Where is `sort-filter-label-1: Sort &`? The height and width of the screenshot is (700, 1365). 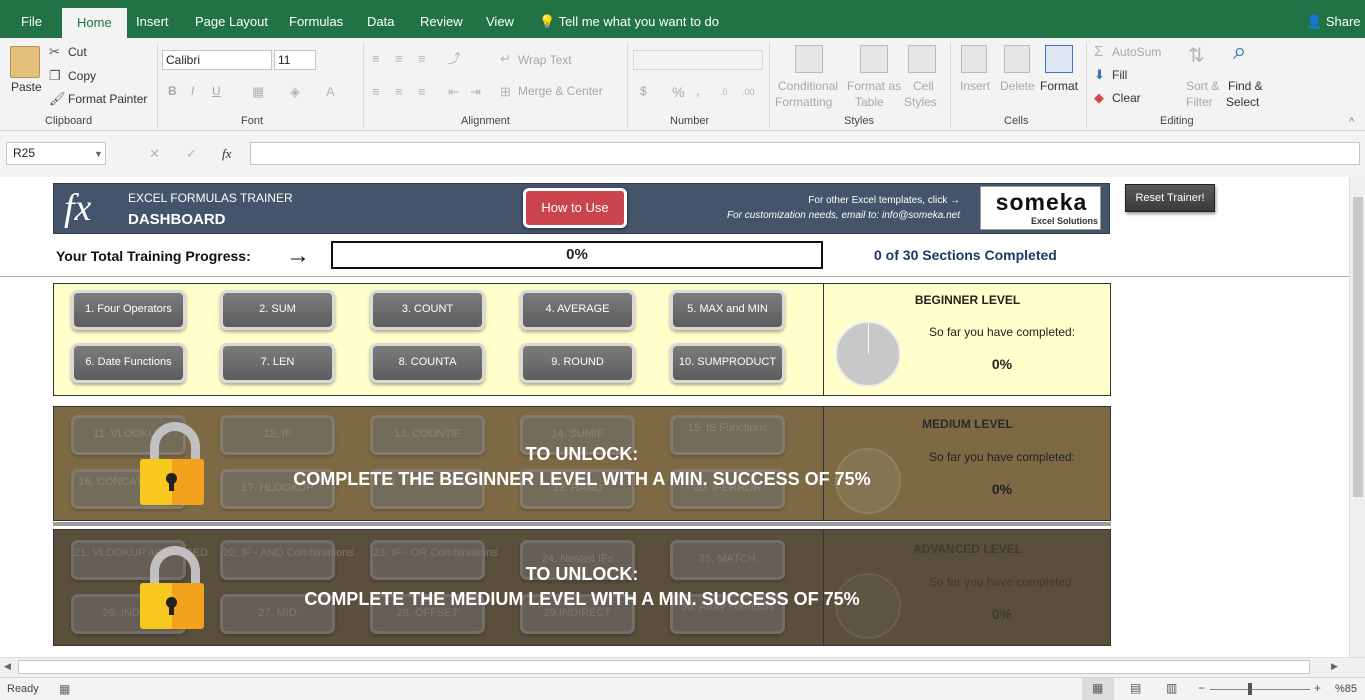 sort-filter-label-1: Sort & is located at coordinates (1202, 86).